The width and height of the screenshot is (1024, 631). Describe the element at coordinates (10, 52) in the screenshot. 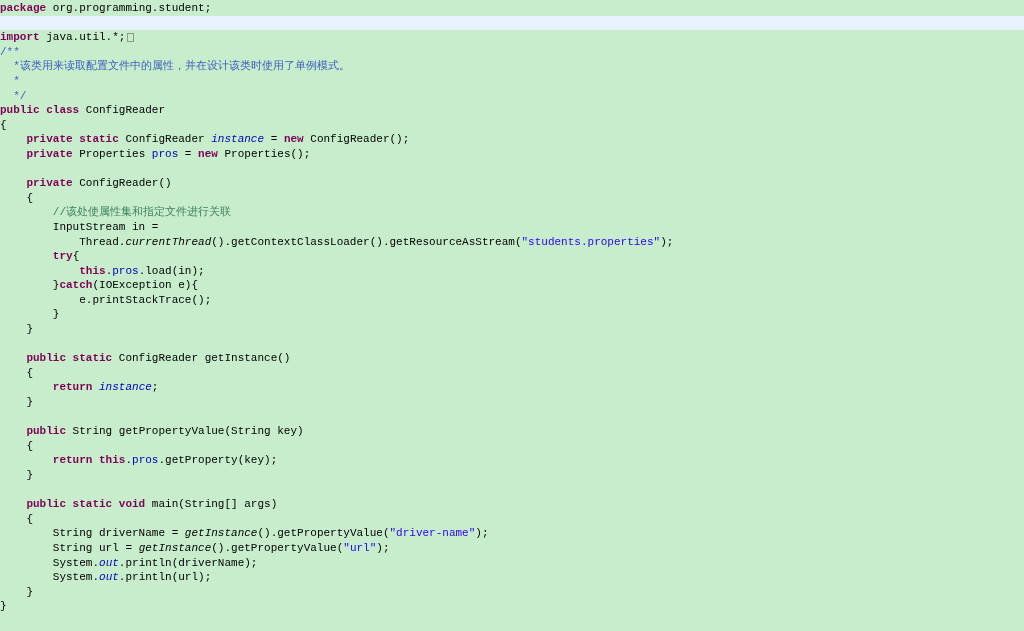

I see `code-line: /**` at that location.